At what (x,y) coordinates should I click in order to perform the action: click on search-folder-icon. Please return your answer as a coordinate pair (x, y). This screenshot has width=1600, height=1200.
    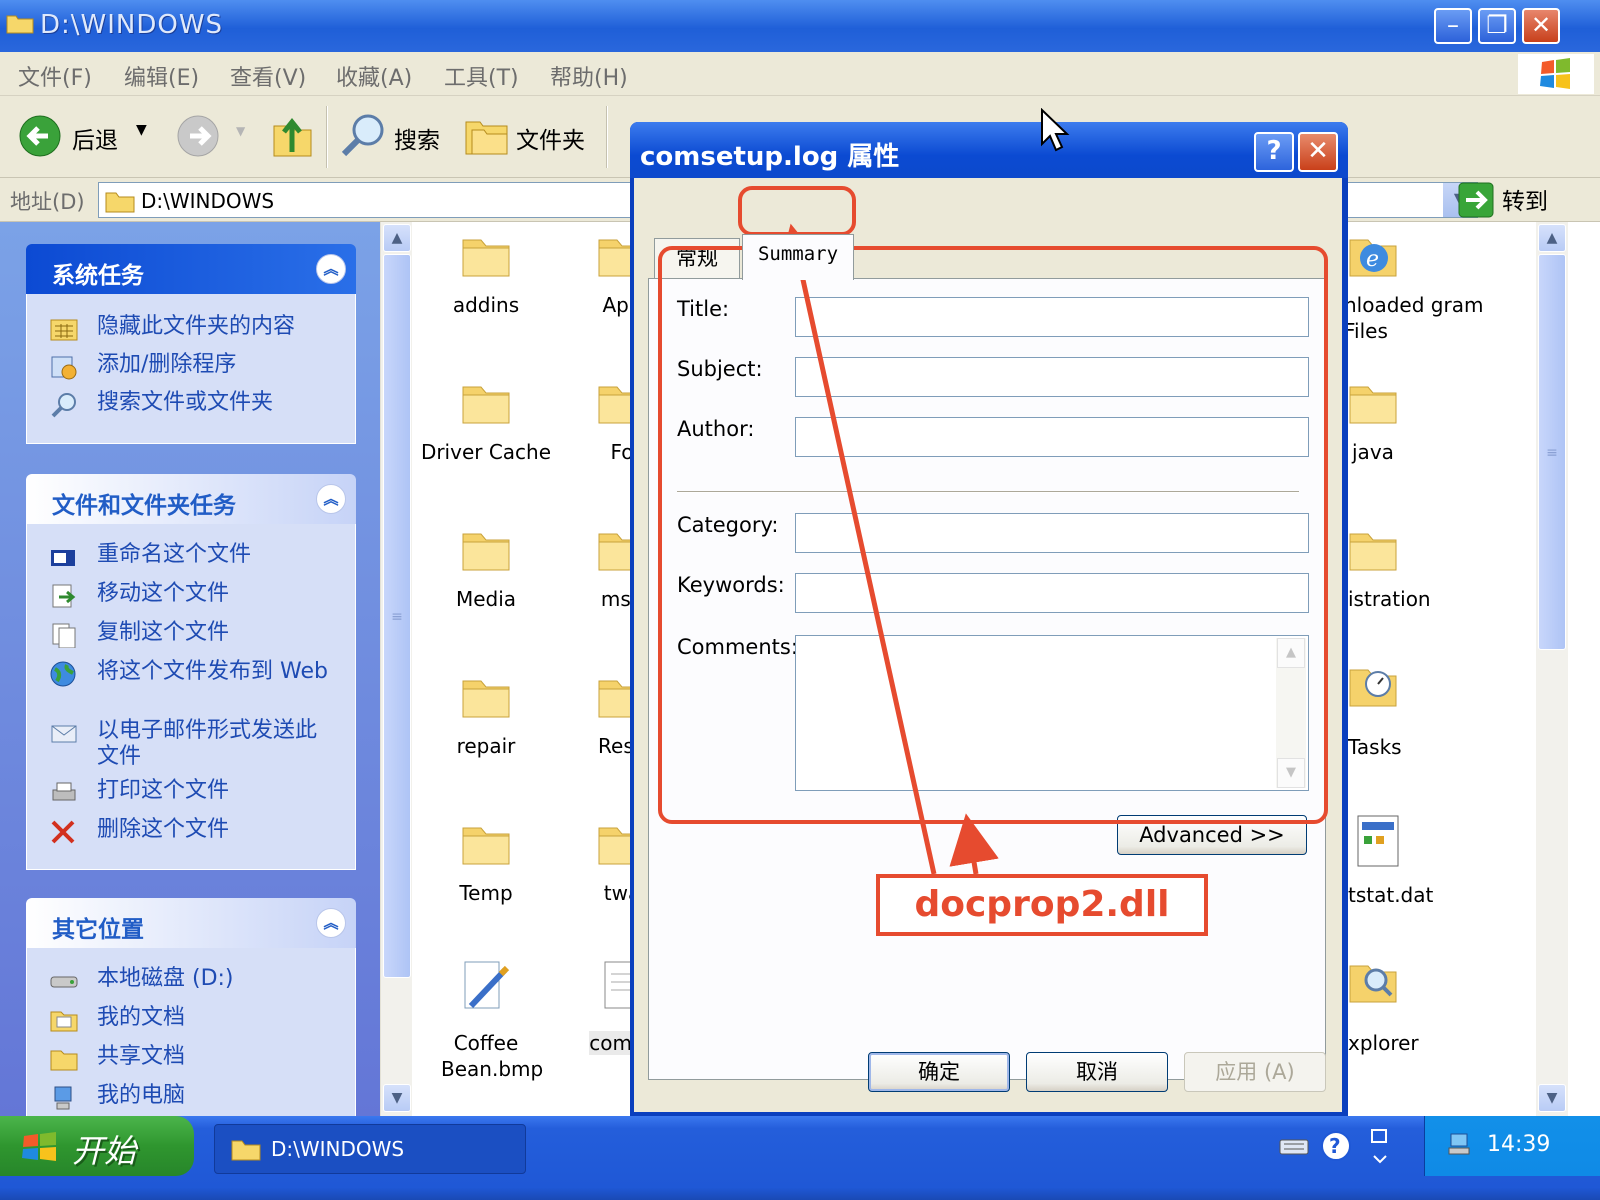
    Looking at the image, I should click on (1373, 985).